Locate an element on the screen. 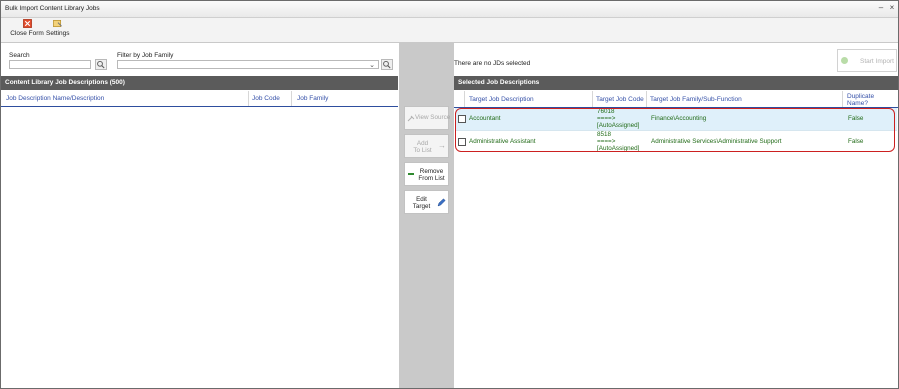 This screenshot has width=899, height=389. close-form-label: Close Form is located at coordinates (27, 33).